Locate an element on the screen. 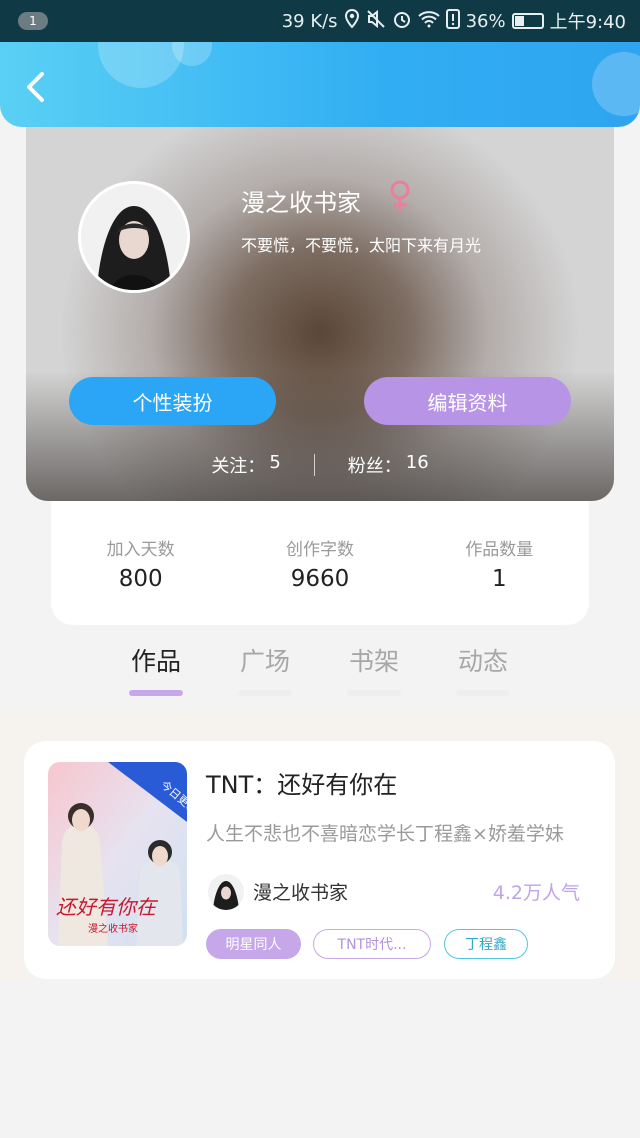 The image size is (640, 1138). book-cover: 今日更新 还好有你在 漫之收书家 is located at coordinates (117, 854).